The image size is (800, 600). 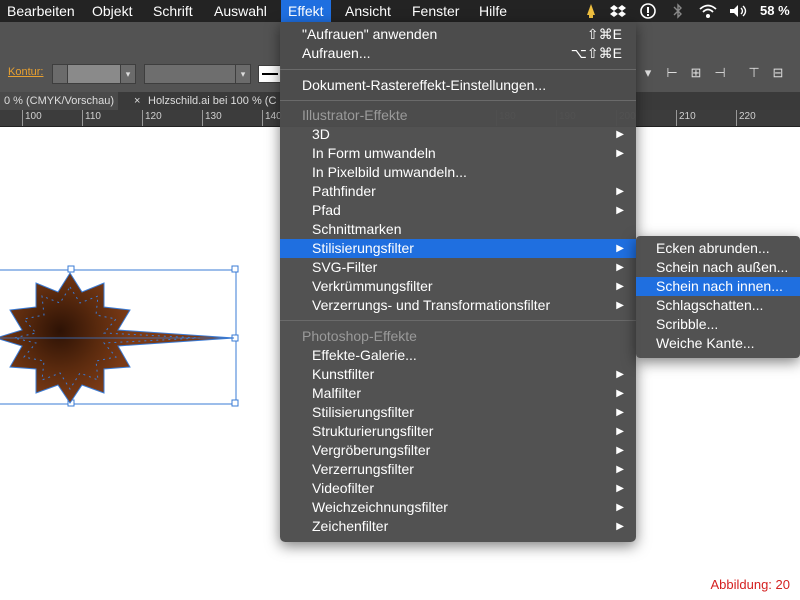 What do you see at coordinates (458, 191) in the screenshot?
I see `menu-item-pathfinder: Pathfinder ▶` at bounding box center [458, 191].